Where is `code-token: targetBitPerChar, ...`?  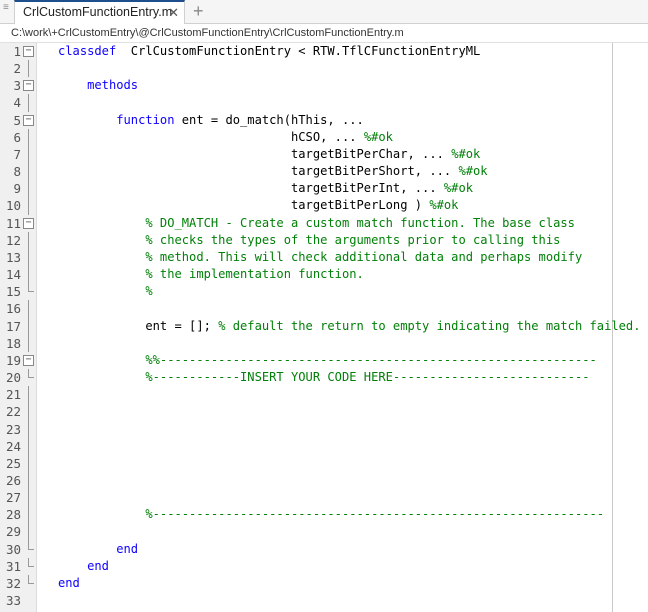 code-token: targetBitPerChar, ... is located at coordinates (255, 153).